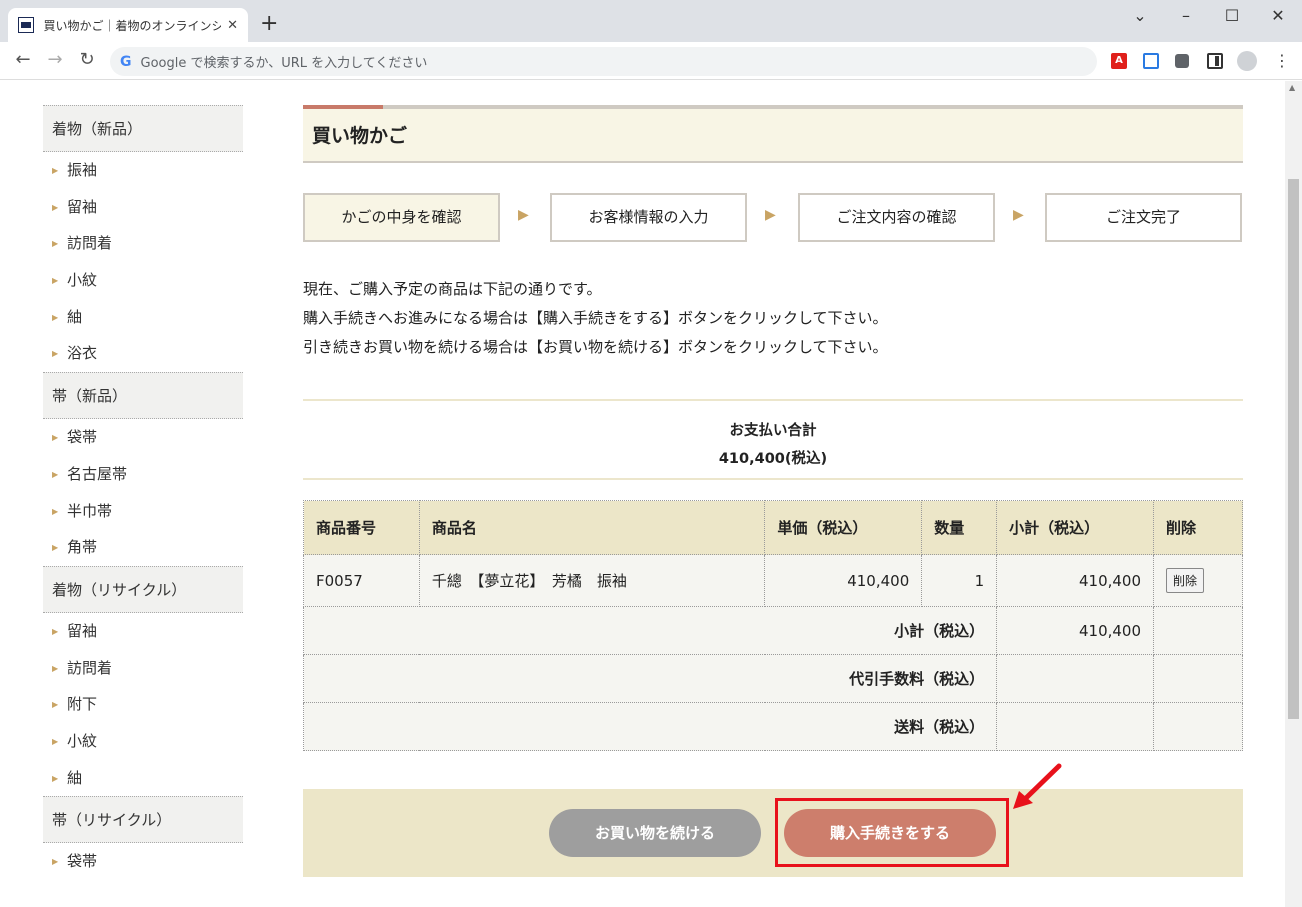 The height and width of the screenshot is (907, 1302). Describe the element at coordinates (1186, 15) in the screenshot. I see `minimize-icon: –` at that location.